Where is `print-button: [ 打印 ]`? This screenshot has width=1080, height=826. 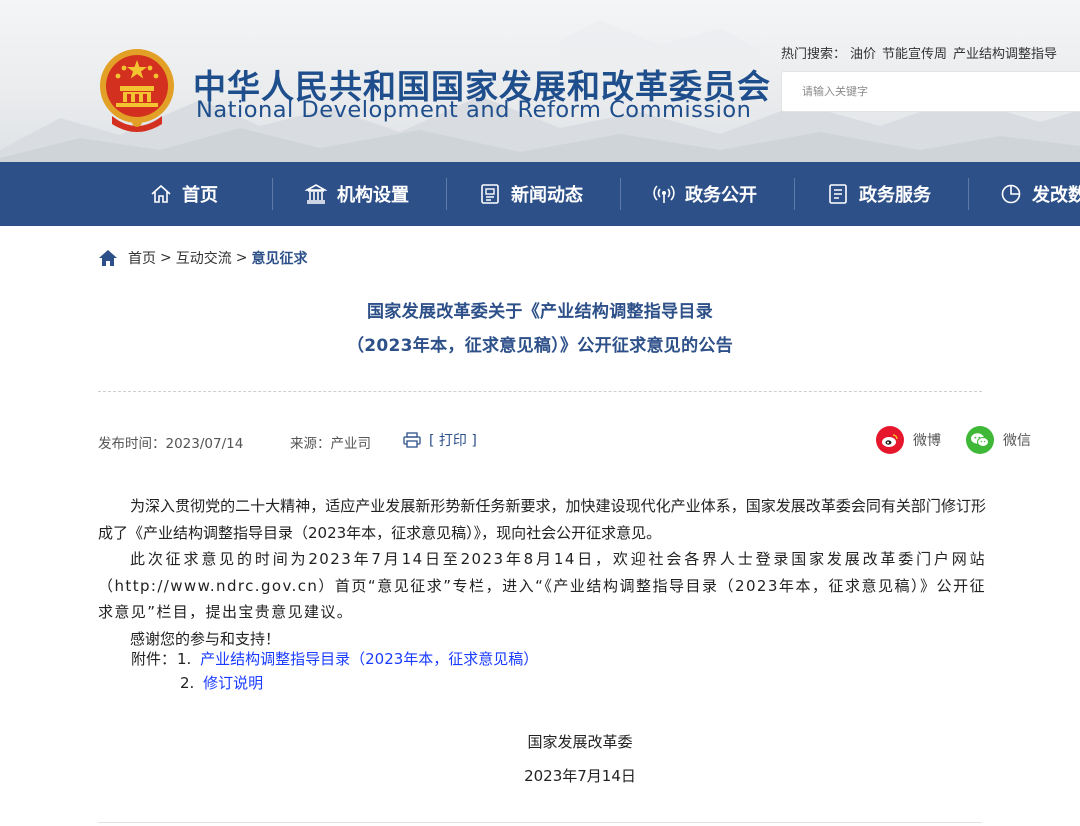 print-button: [ 打印 ] is located at coordinates (440, 440).